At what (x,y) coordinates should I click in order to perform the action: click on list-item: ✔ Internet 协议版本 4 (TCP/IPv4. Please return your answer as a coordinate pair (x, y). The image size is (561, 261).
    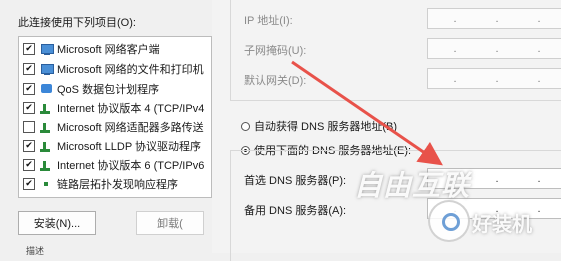
    Looking at the image, I should click on (113, 107).